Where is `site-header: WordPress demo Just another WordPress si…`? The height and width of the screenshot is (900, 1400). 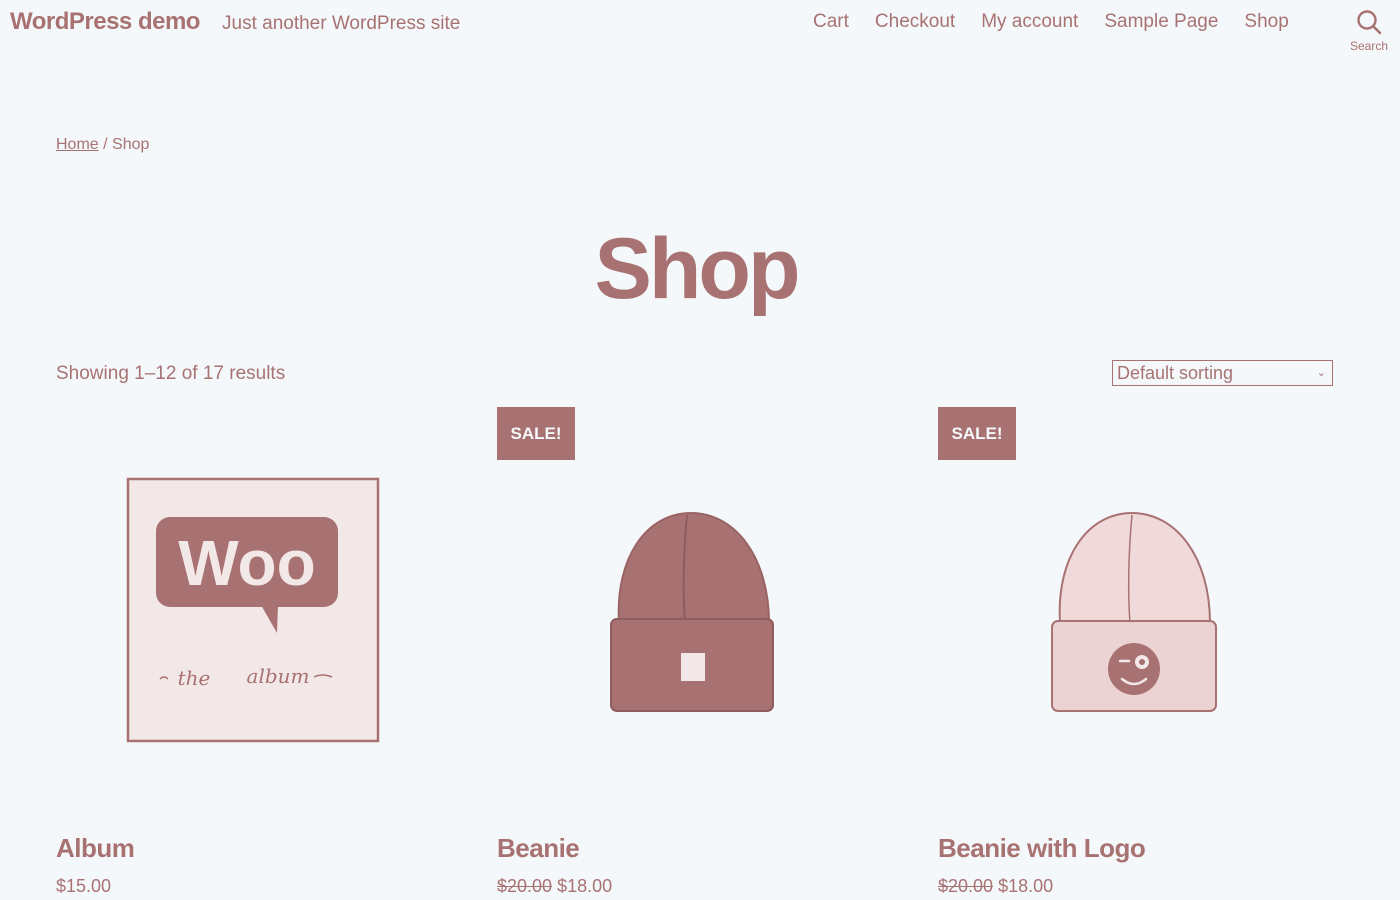
site-header: WordPress demo Just another WordPress si… is located at coordinates (700, 35).